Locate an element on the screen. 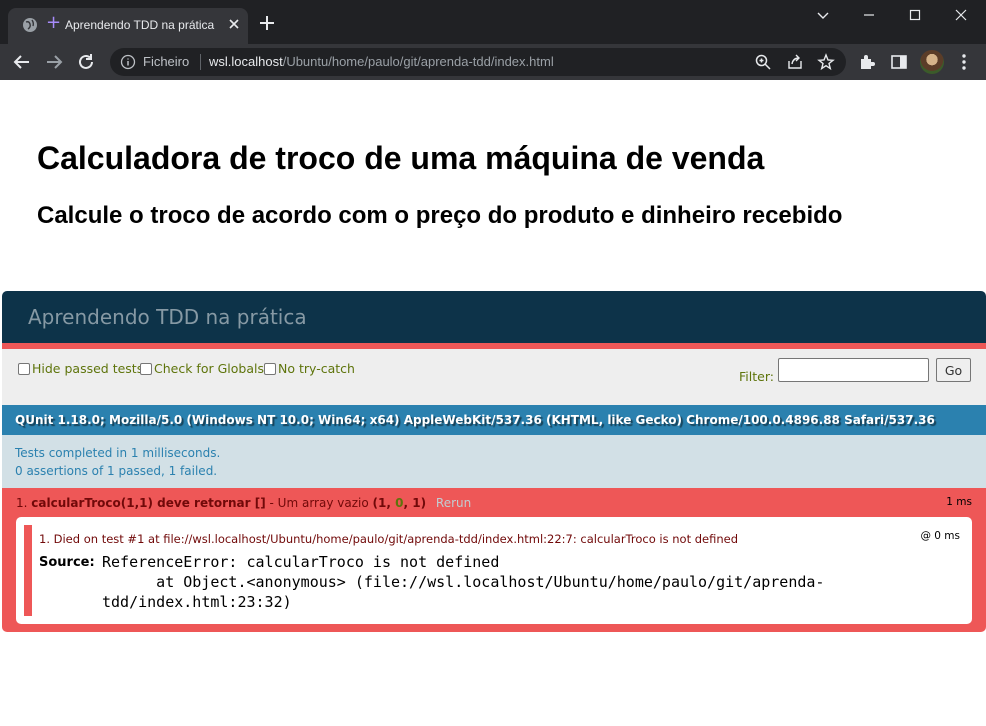 This screenshot has width=986, height=726. address-separator is located at coordinates (200, 62).